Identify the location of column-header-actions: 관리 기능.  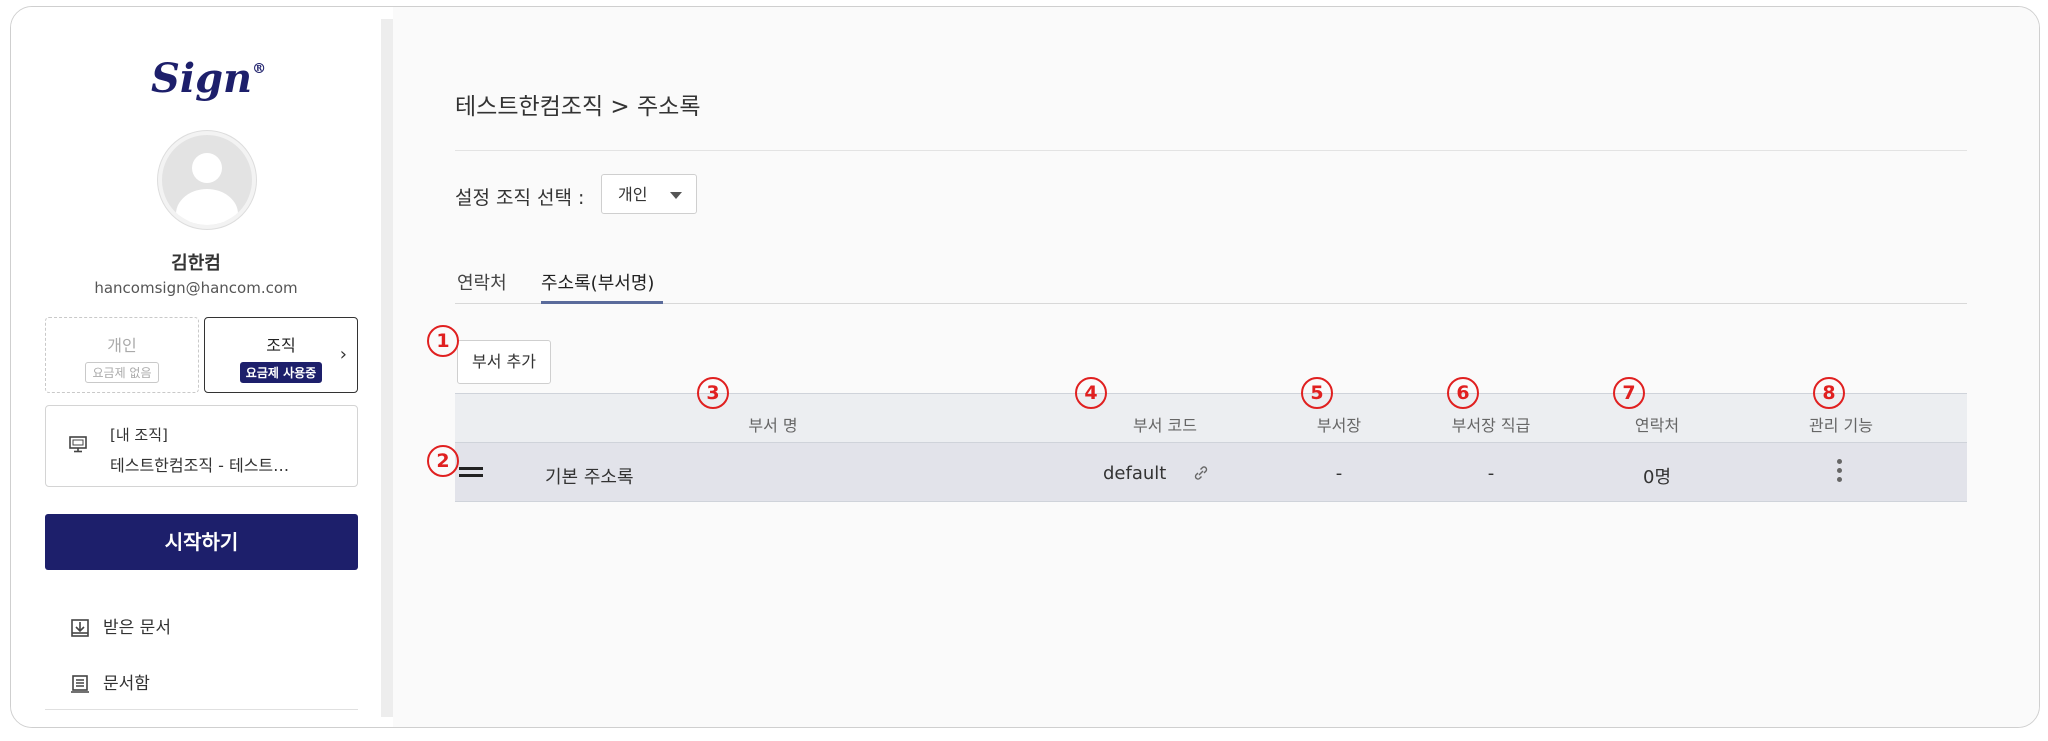
(1841, 425).